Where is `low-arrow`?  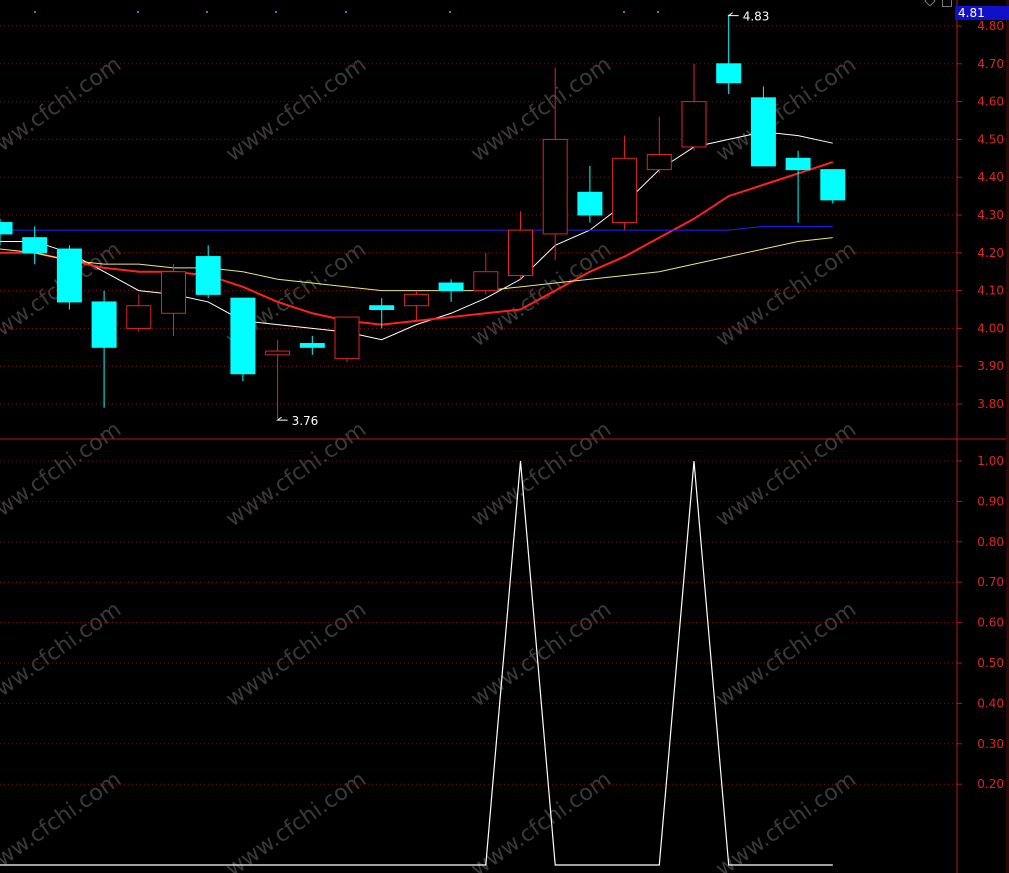
low-arrow is located at coordinates (282, 418).